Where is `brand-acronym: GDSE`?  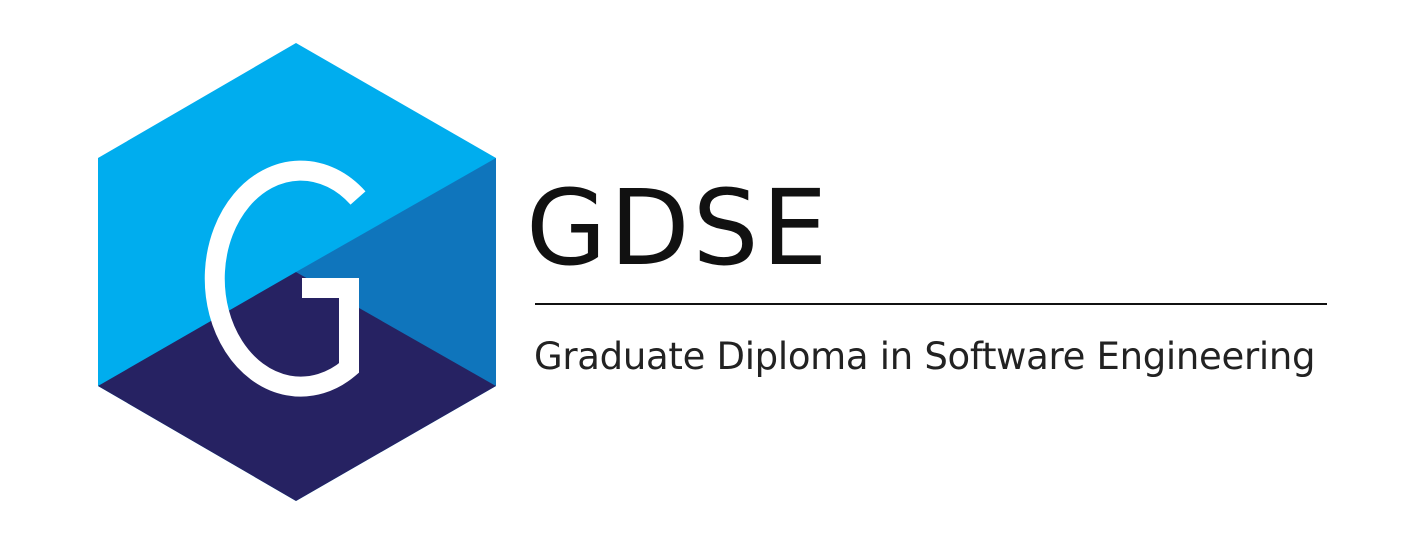 brand-acronym: GDSE is located at coordinates (678, 228).